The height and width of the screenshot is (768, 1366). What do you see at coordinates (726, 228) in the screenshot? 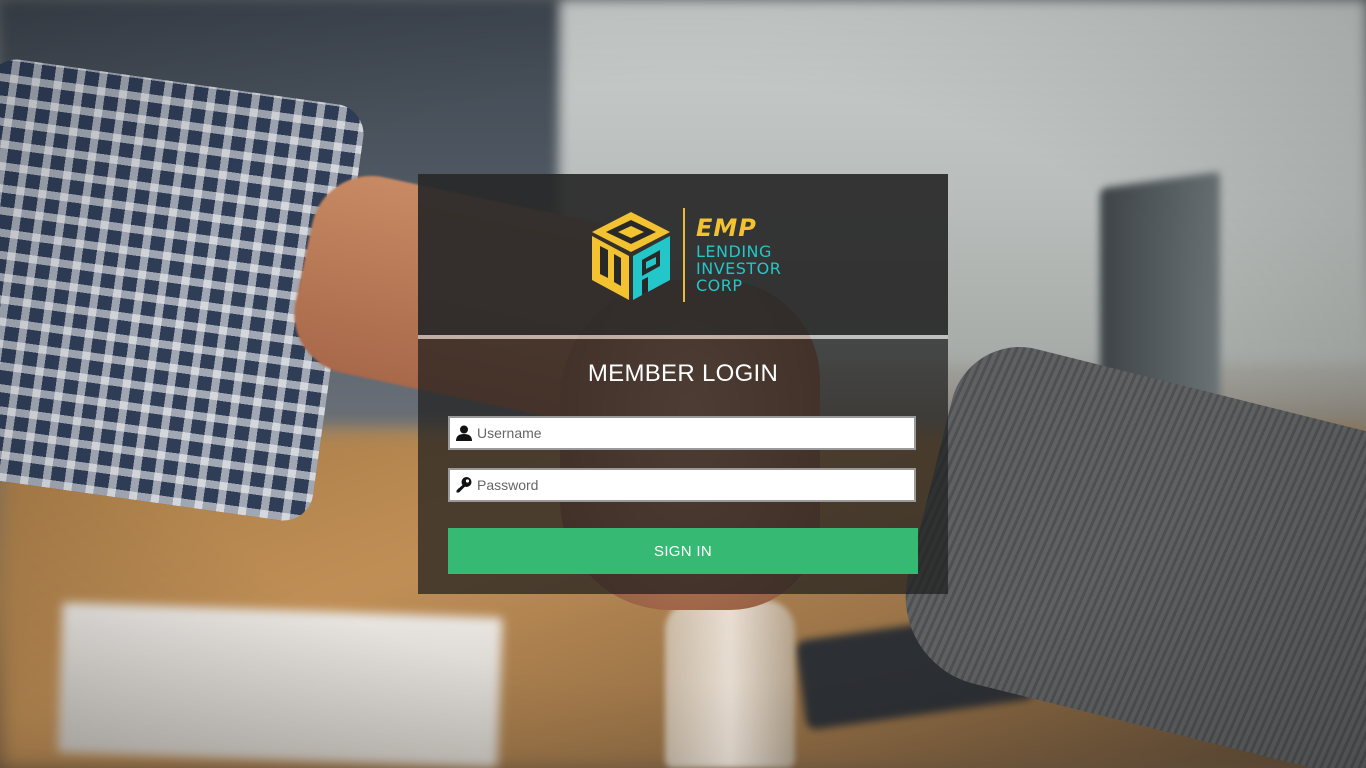
I see `logo-emp-text: EMP` at bounding box center [726, 228].